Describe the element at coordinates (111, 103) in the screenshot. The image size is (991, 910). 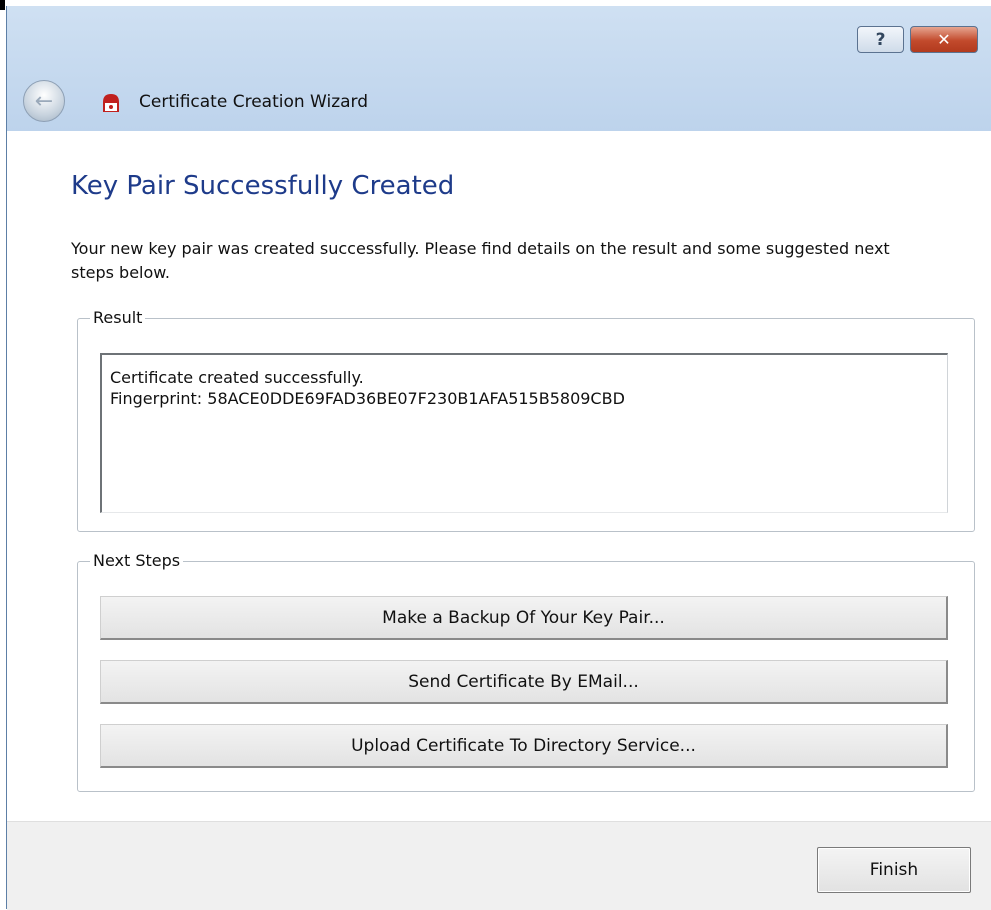
I see `certificate-app-icon` at that location.